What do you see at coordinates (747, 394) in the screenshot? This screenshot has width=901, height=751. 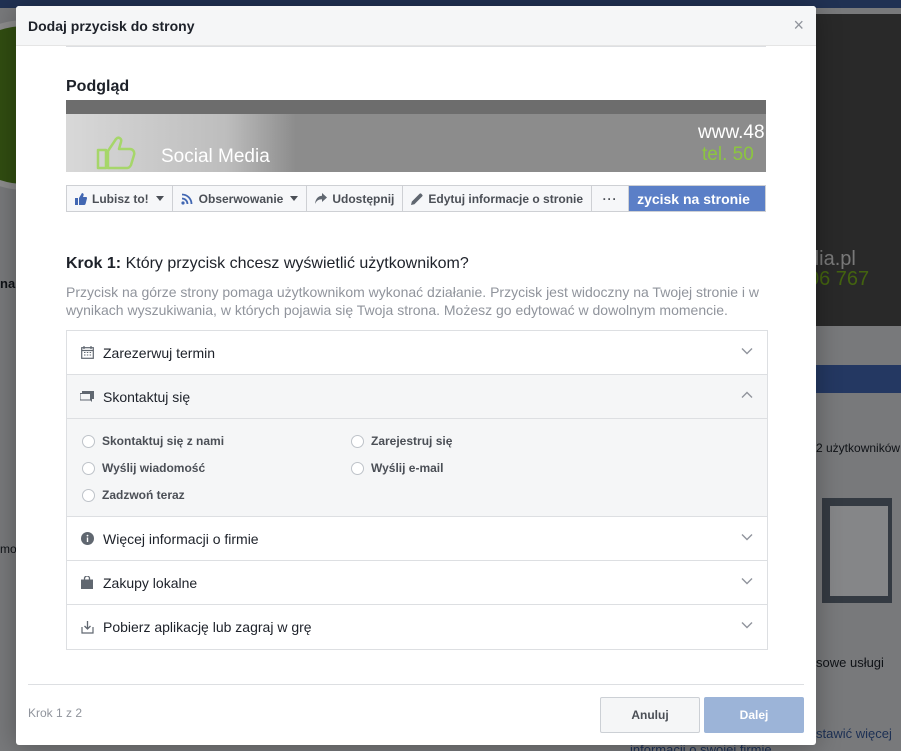 I see `chevron-up-icon` at bounding box center [747, 394].